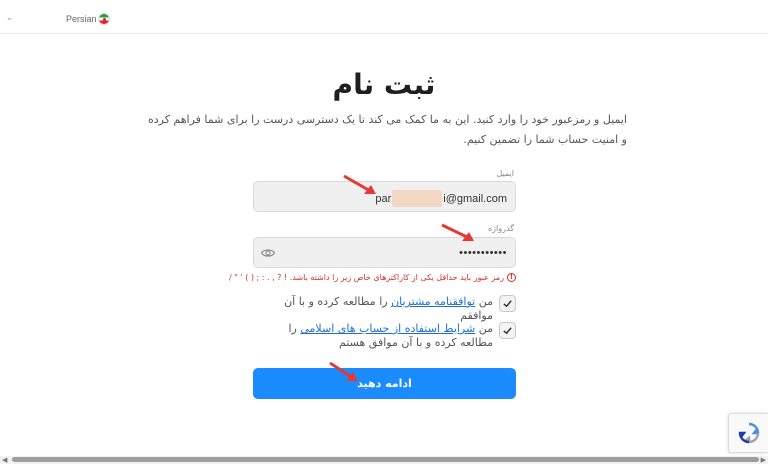  I want to click on email-value-suffix: i@gmail.com, so click(475, 198).